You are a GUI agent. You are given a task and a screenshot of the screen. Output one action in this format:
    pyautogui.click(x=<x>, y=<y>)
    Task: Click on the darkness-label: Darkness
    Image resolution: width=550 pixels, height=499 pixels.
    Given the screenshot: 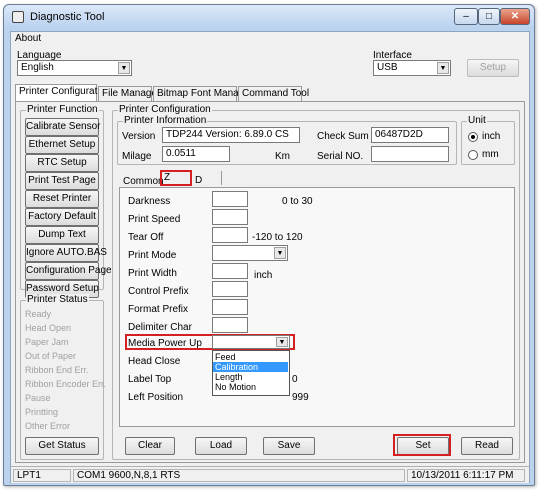 What is the action you would take?
    pyautogui.click(x=149, y=201)
    